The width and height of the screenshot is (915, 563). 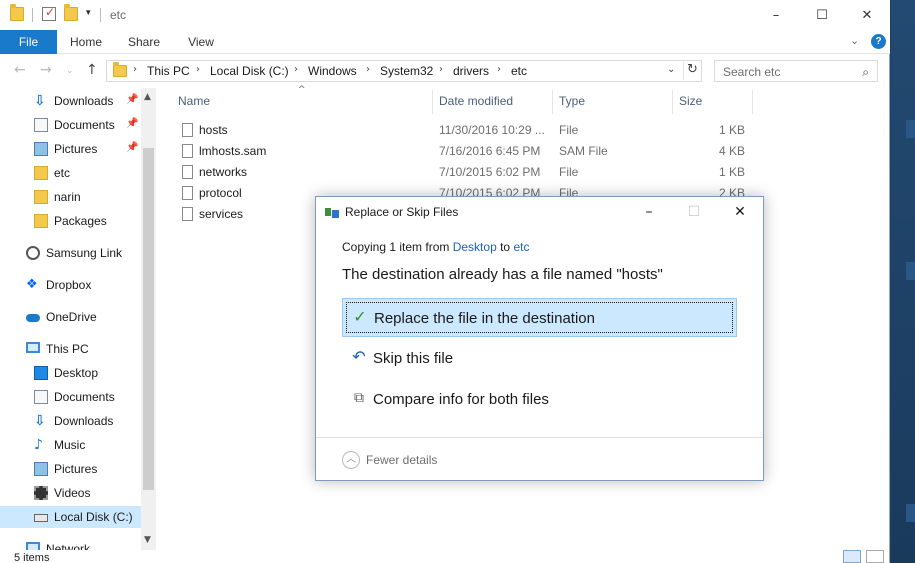 What do you see at coordinates (41, 493) in the screenshot?
I see `videos-icon` at bounding box center [41, 493].